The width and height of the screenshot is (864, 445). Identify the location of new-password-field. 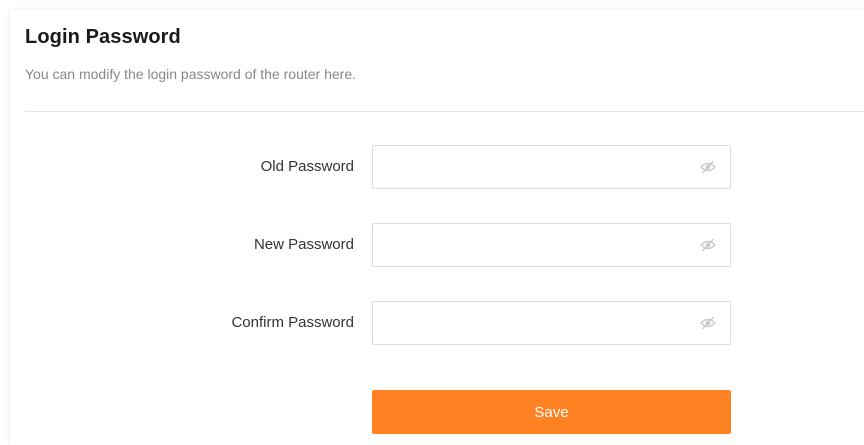
(551, 245).